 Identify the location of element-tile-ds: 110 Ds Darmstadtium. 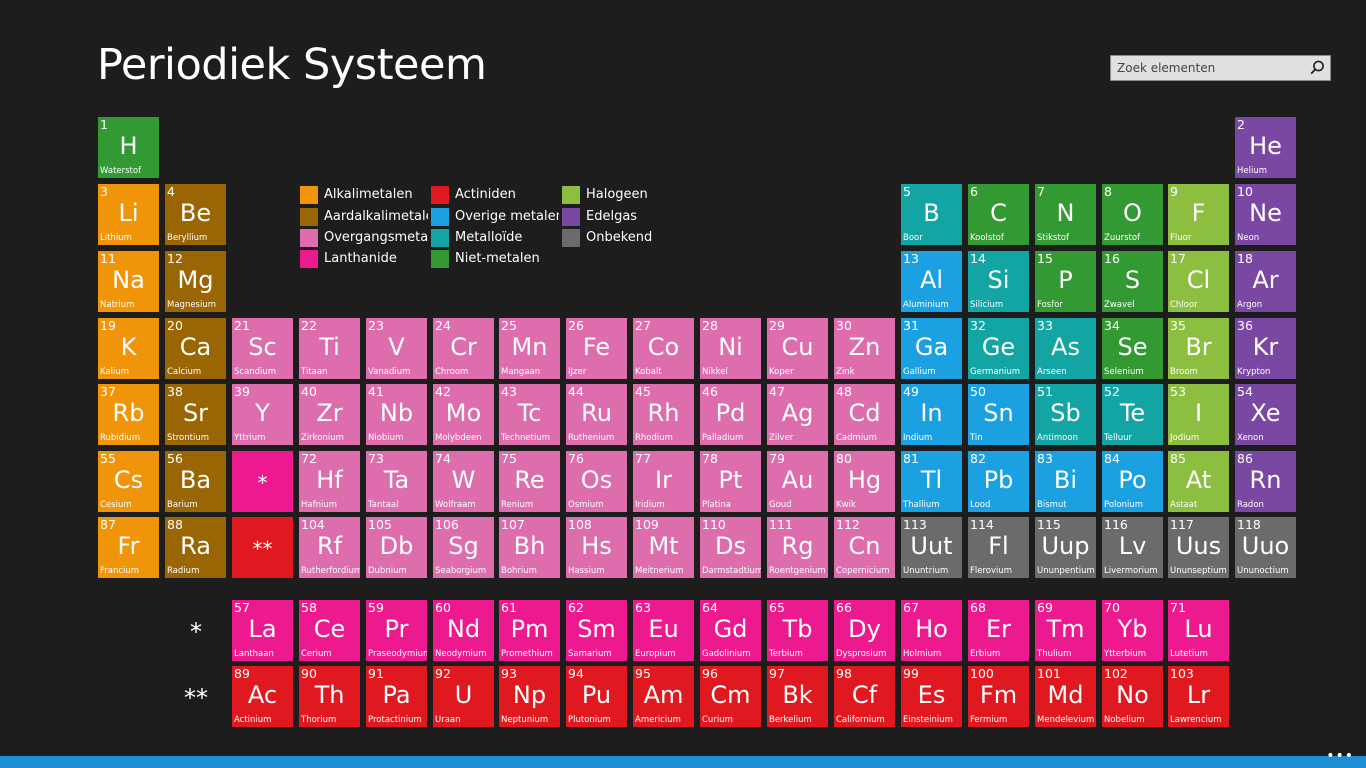
(730, 547).